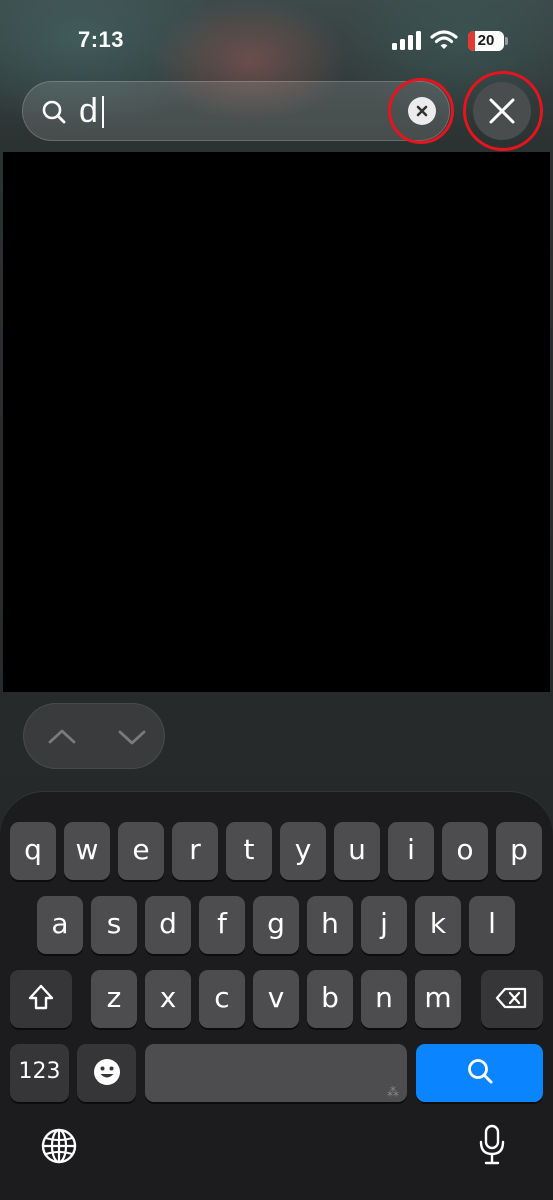 This screenshot has height=1200, width=553. Describe the element at coordinates (438, 999) in the screenshot. I see `key-m: m` at that location.